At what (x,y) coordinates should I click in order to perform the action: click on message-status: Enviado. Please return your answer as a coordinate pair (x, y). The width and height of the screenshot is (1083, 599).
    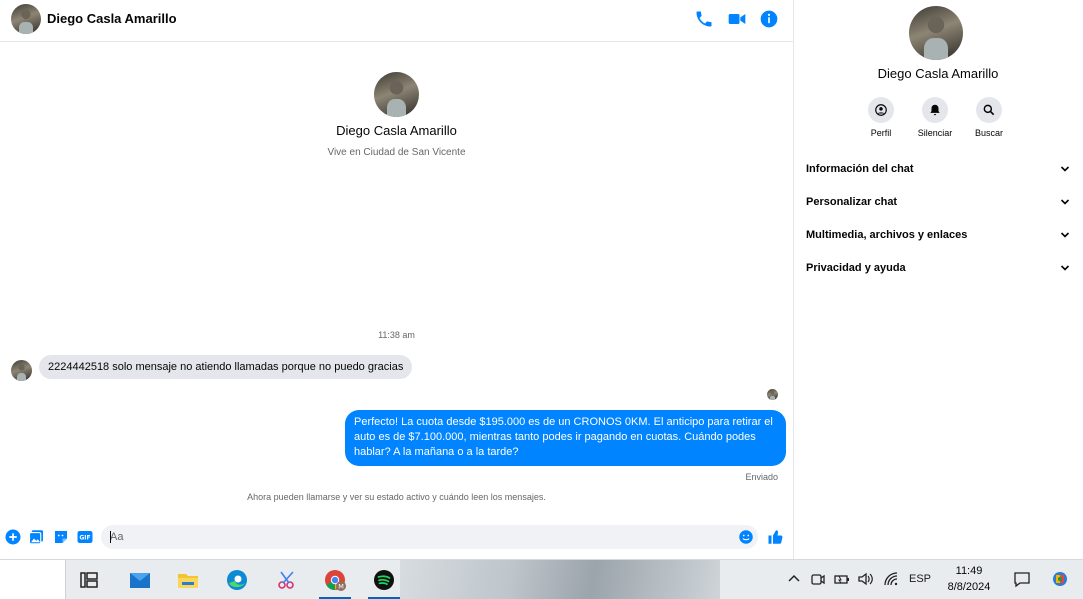
    Looking at the image, I should click on (761, 477).